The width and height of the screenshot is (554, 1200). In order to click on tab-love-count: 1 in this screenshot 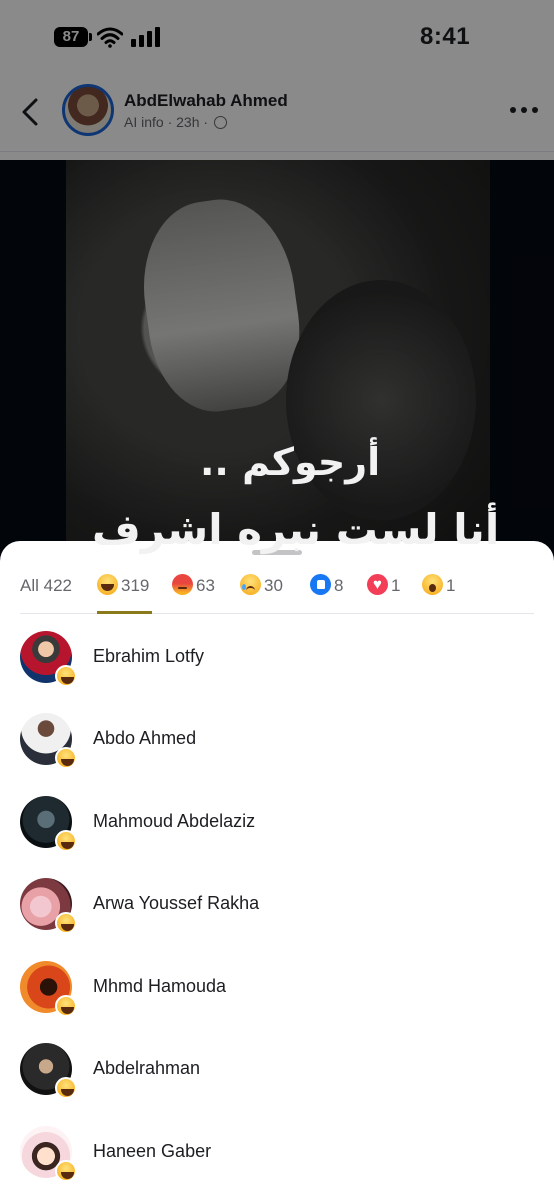, I will do `click(396, 585)`.